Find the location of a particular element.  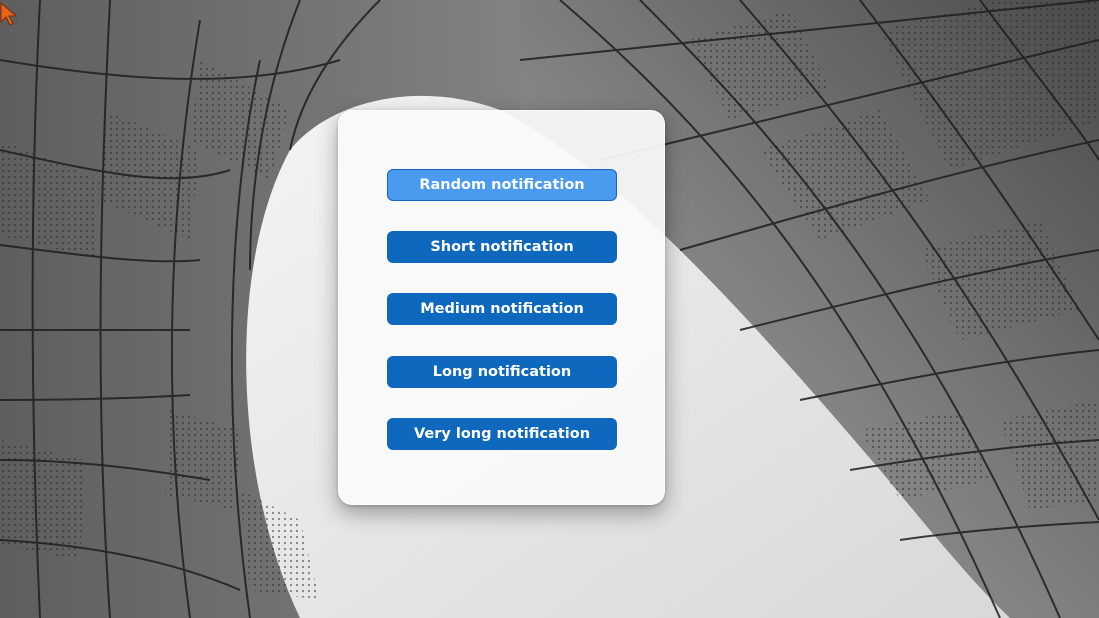

medium-notification-button: Medium notification is located at coordinates (502, 309).